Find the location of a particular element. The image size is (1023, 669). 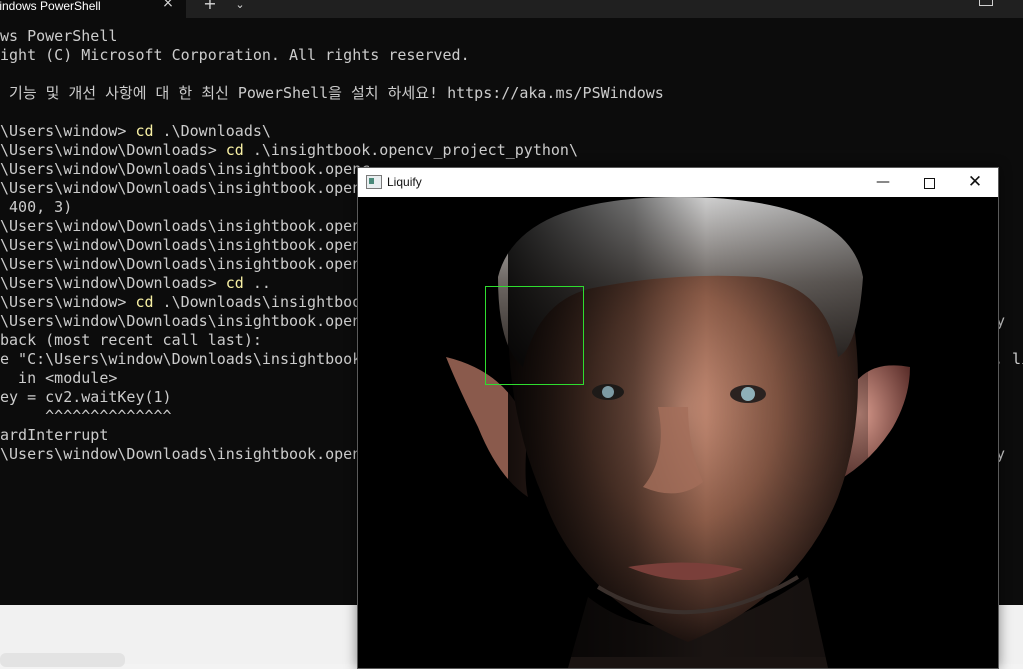

terminal-line-text: ey = cv2.waitKey(1) is located at coordinates (86, 397).